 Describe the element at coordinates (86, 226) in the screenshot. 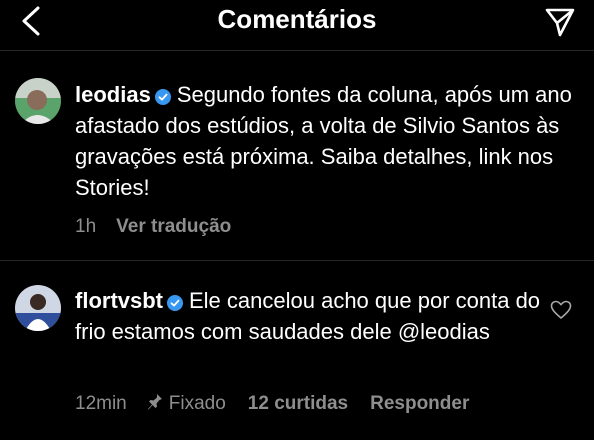

I see `caption-time: 1h` at that location.